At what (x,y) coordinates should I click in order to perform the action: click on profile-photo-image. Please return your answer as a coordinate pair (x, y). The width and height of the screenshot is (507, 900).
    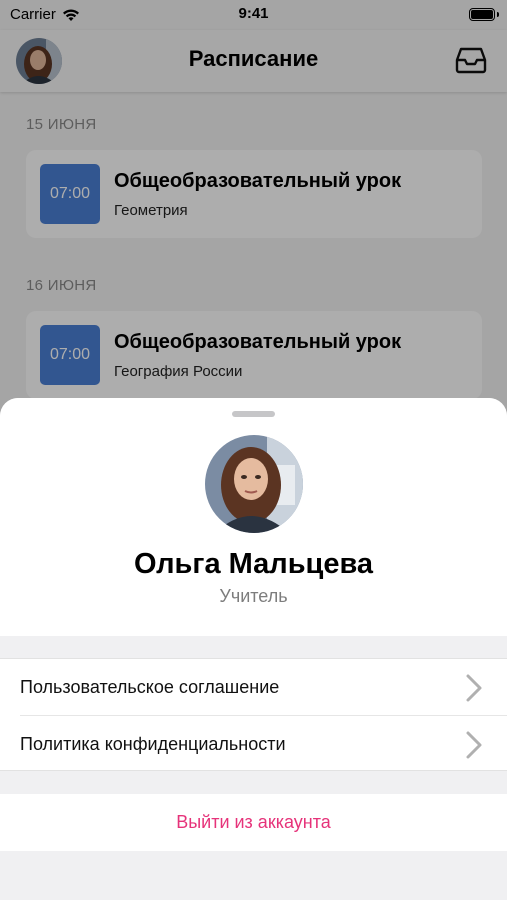
    Looking at the image, I should click on (254, 484).